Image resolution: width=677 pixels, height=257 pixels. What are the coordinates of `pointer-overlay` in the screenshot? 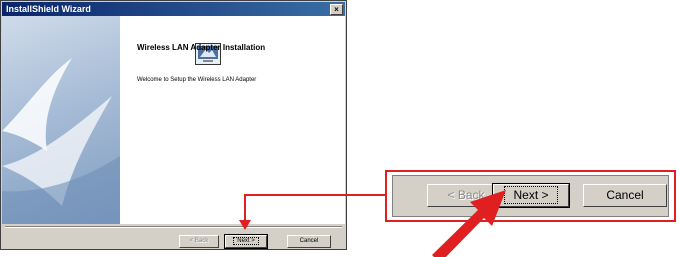 It's located at (469, 223).